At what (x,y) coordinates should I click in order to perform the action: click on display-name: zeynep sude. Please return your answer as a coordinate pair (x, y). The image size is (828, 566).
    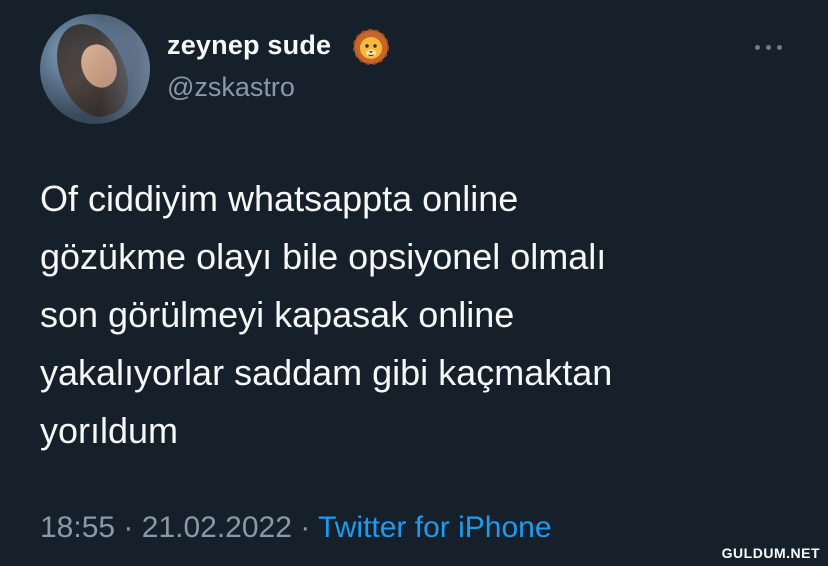
    Looking at the image, I should click on (249, 45).